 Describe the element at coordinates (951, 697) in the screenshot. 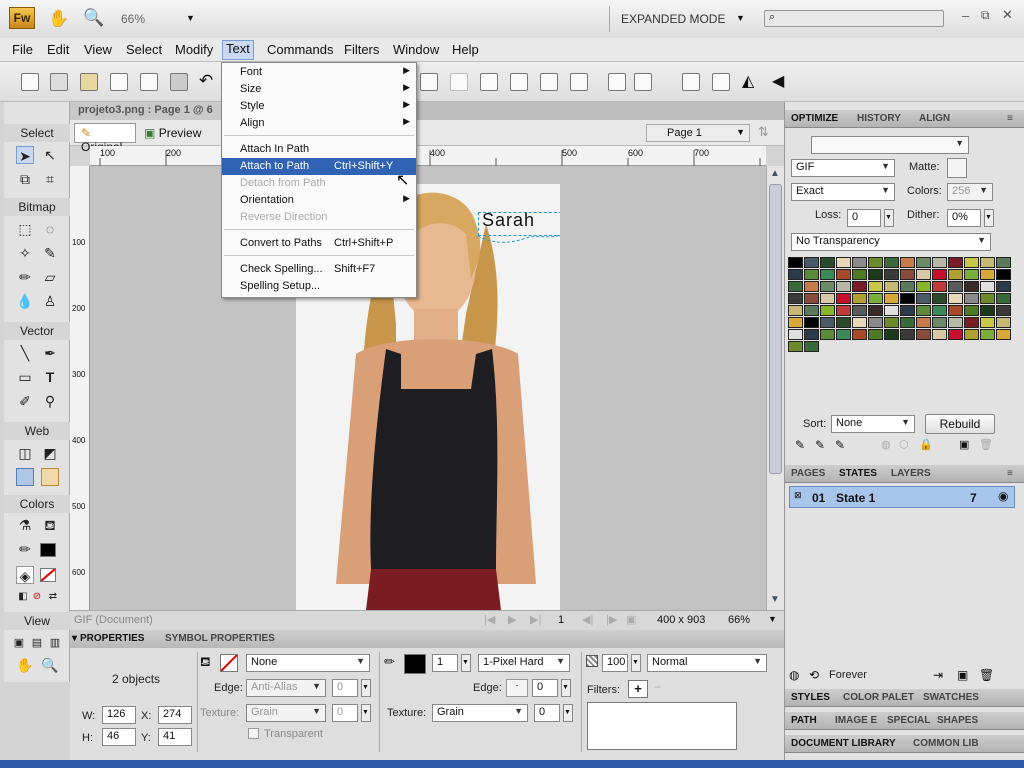

I see `tab-swatches: SWATCHES` at that location.